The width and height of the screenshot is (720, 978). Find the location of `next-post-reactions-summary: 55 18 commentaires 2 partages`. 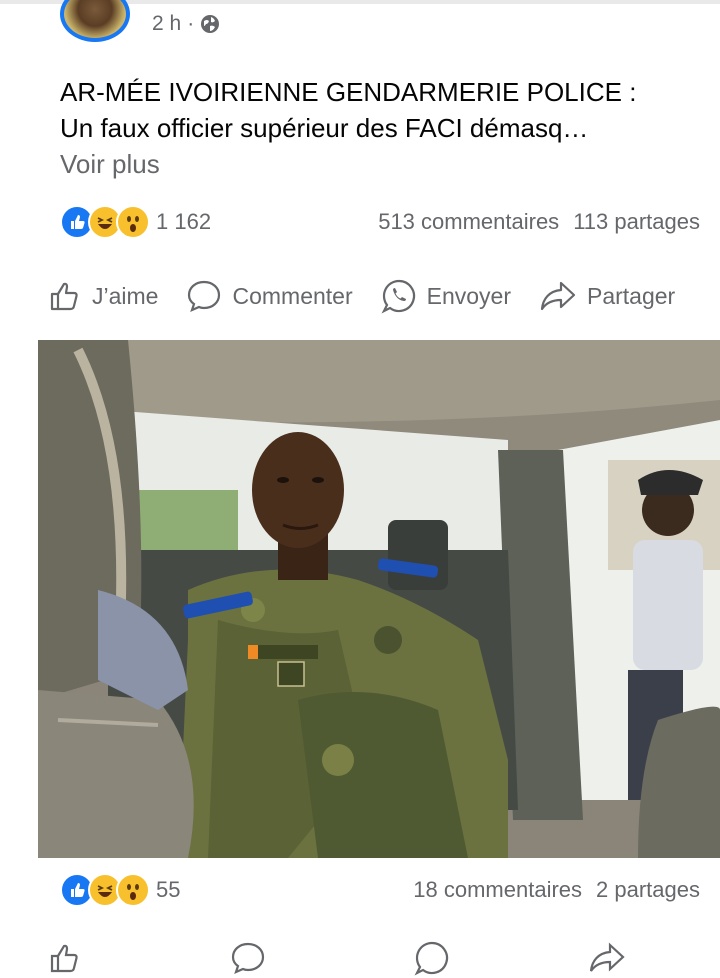

next-post-reactions-summary: 55 18 commentaires 2 partages is located at coordinates (380, 890).